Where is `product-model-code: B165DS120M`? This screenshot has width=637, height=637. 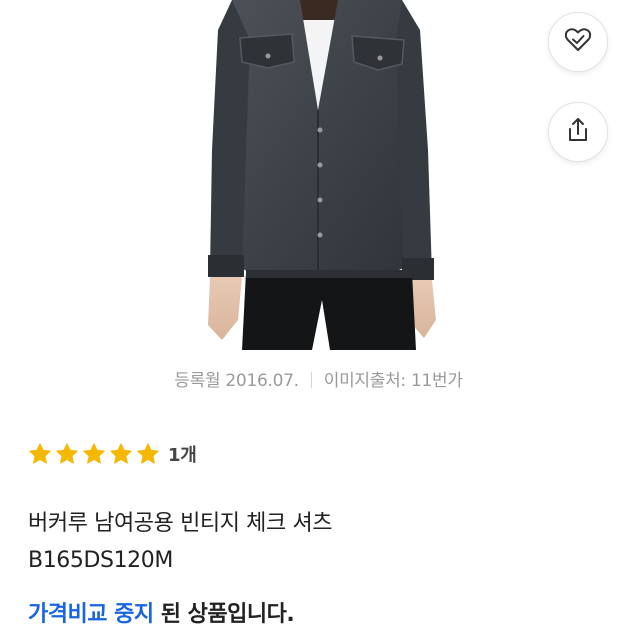
product-model-code: B165DS120M is located at coordinates (100, 560).